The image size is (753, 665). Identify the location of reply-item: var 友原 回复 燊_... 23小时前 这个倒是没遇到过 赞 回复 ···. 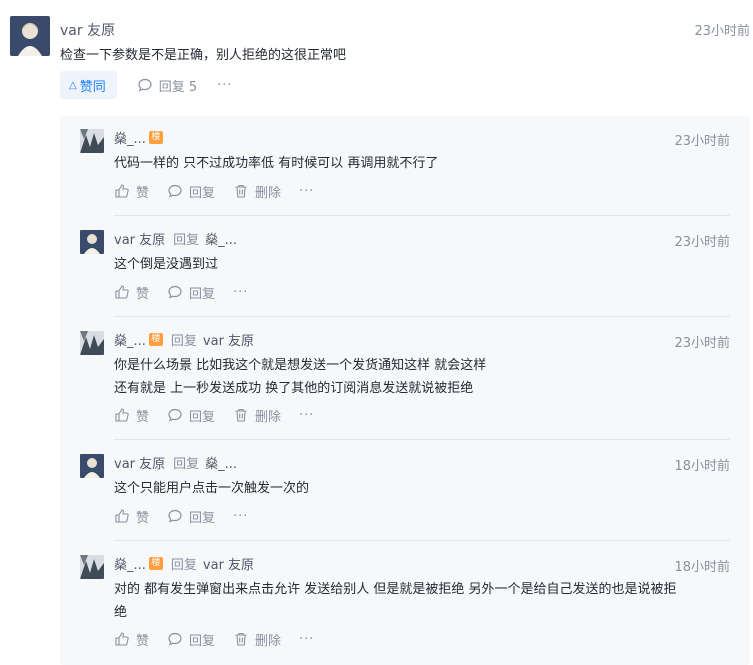
(405, 267).